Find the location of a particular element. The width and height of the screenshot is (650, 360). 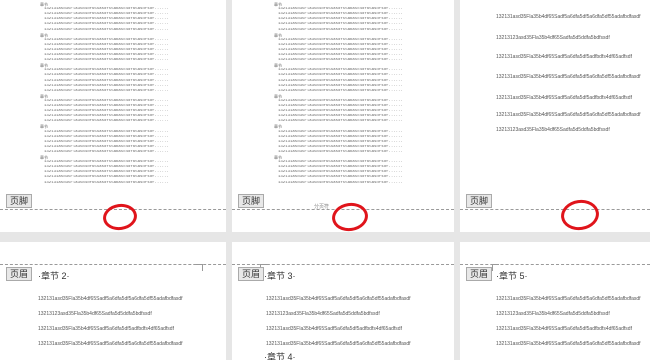

chapter-heading: ·章节 2· is located at coordinates (54, 276).